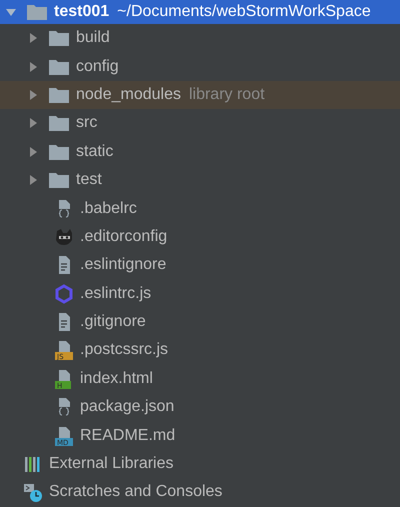  I want to click on tree-item: .babelrc, so click(108, 209).